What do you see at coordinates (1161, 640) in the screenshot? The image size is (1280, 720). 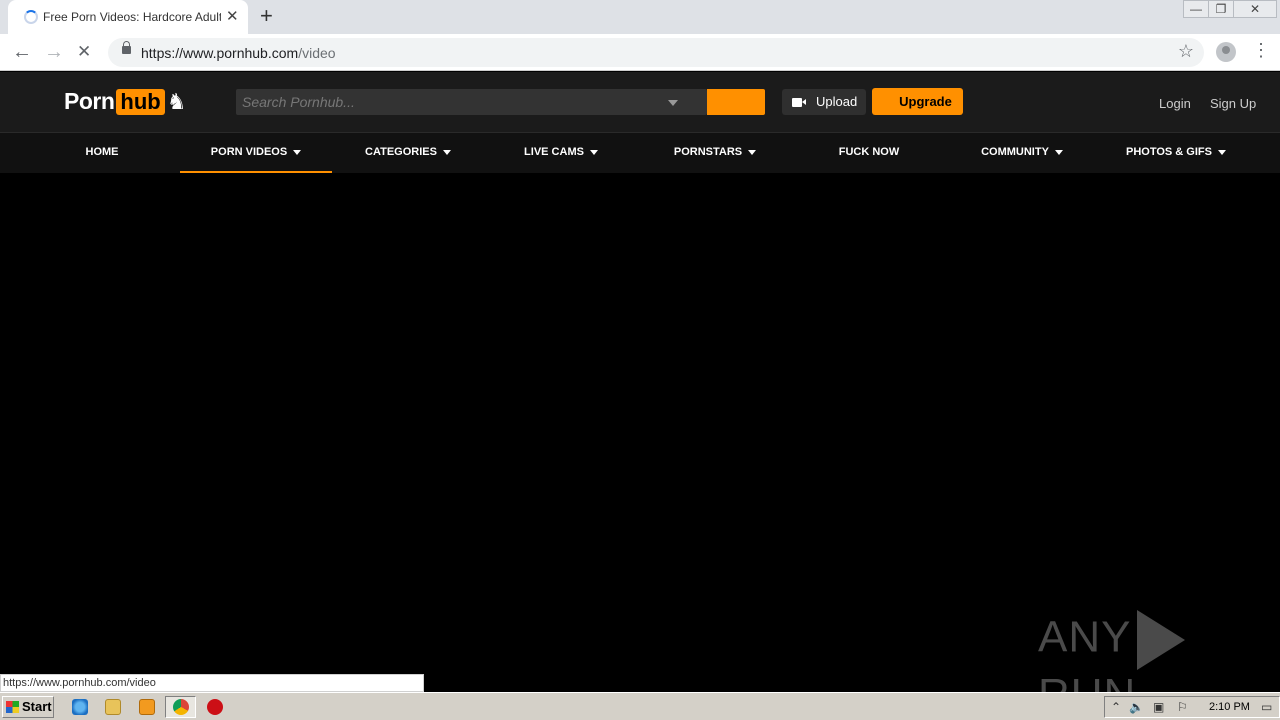 I see `play-icon` at bounding box center [1161, 640].